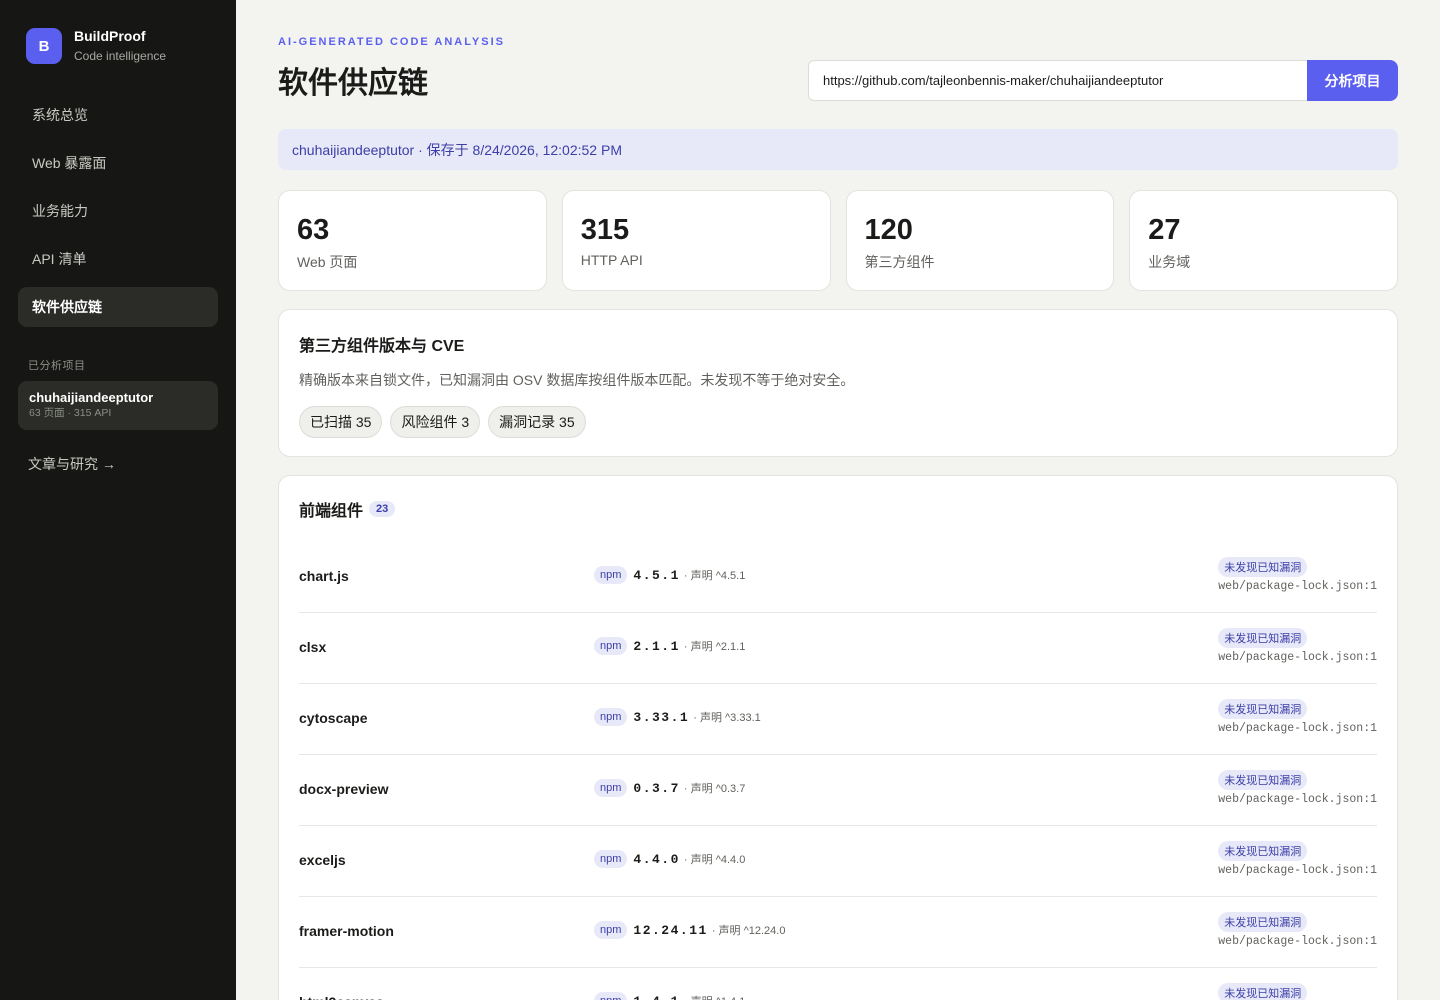 Image resolution: width=1440 pixels, height=1000 pixels. I want to click on analyze-button: 分析项目, so click(1352, 80).